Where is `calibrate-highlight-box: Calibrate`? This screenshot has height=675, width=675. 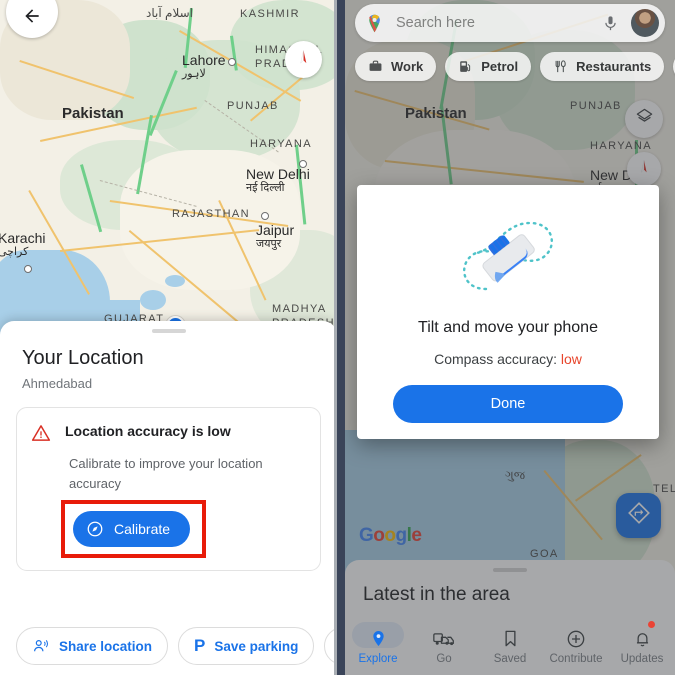 calibrate-highlight-box: Calibrate is located at coordinates (134, 529).